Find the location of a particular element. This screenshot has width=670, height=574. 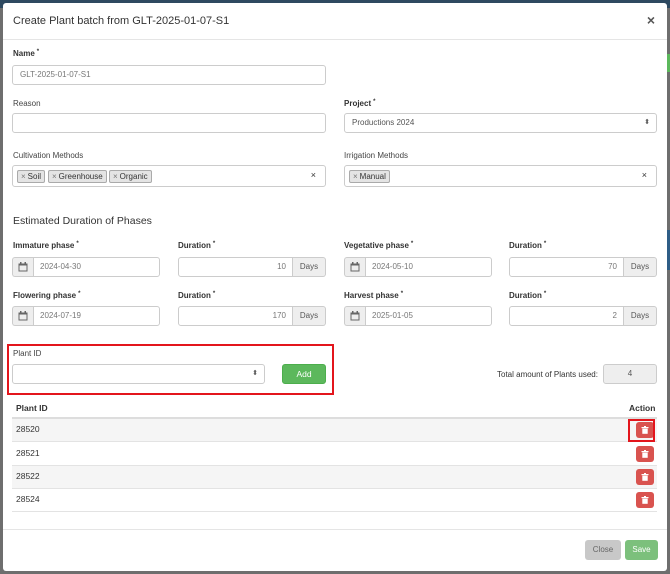

immature-duration-input: 10 is located at coordinates (235, 267).